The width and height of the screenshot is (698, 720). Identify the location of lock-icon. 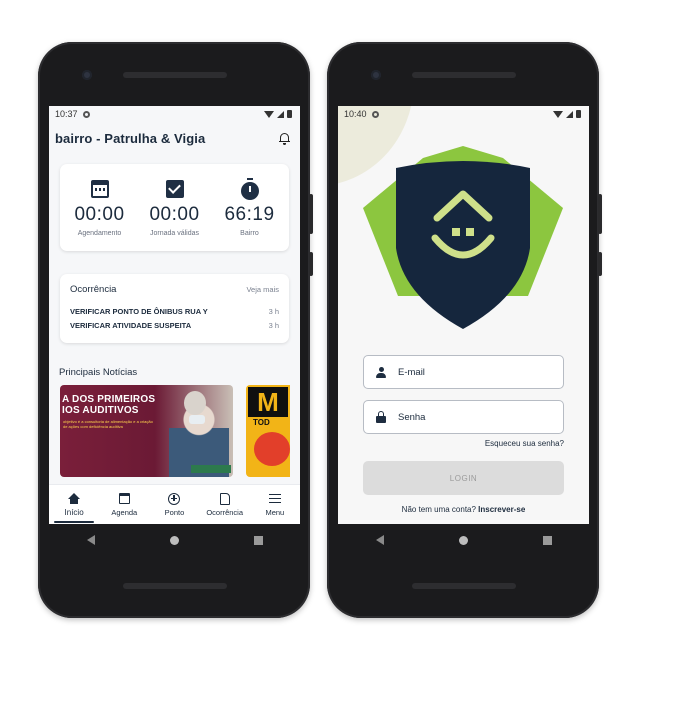
(381, 417).